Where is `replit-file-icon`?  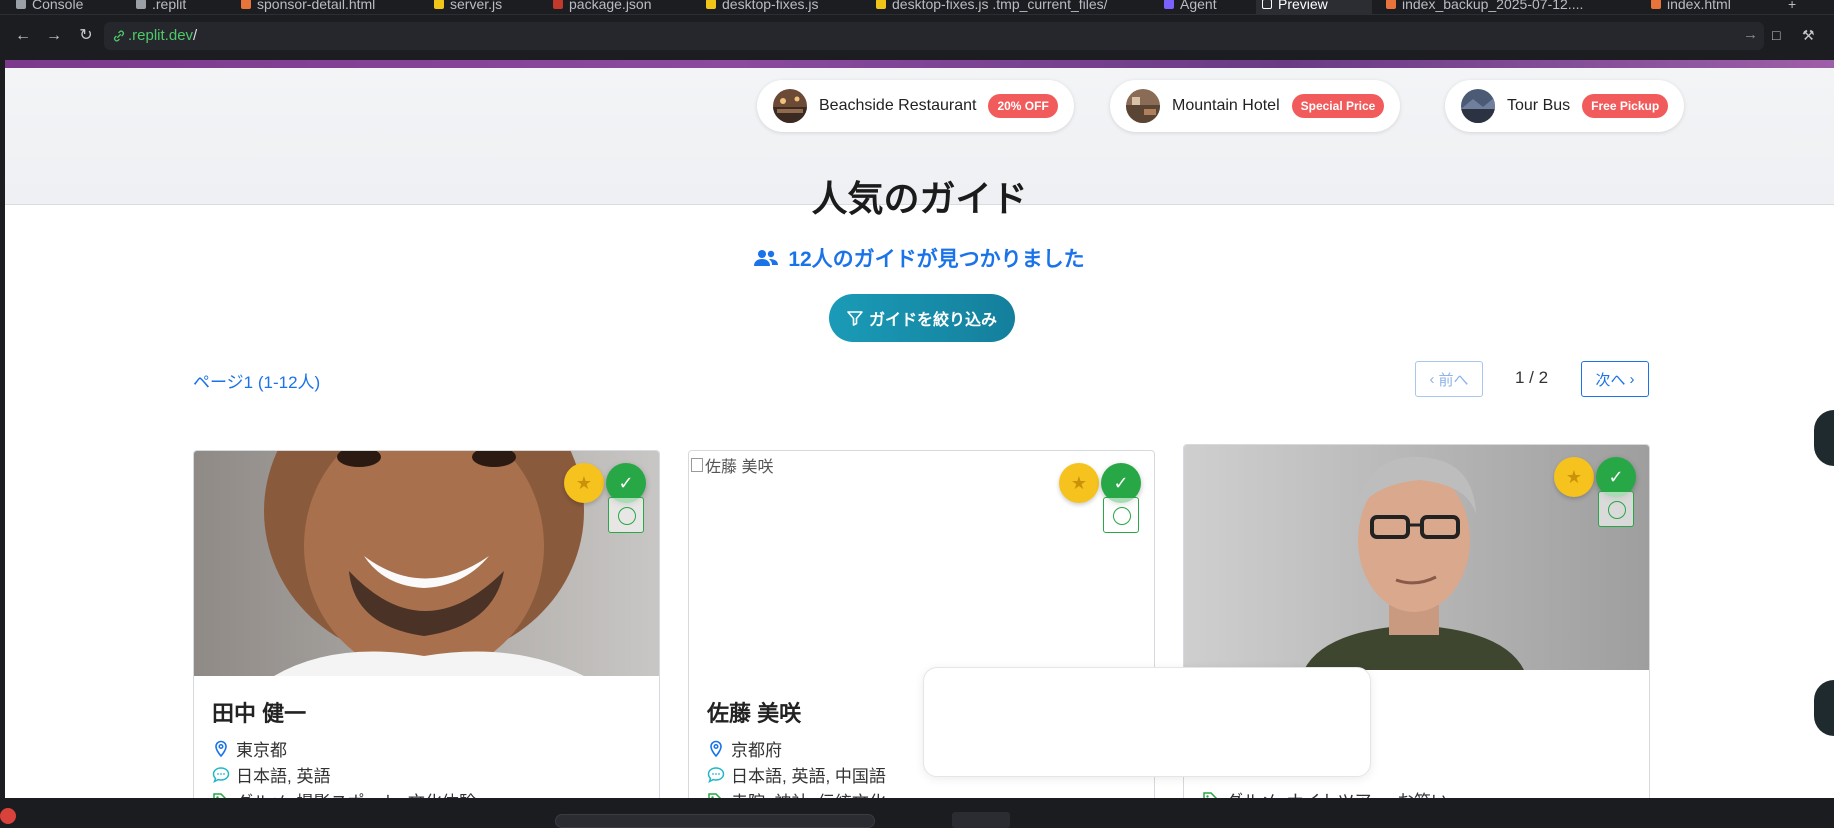
replit-file-icon is located at coordinates (141, 4).